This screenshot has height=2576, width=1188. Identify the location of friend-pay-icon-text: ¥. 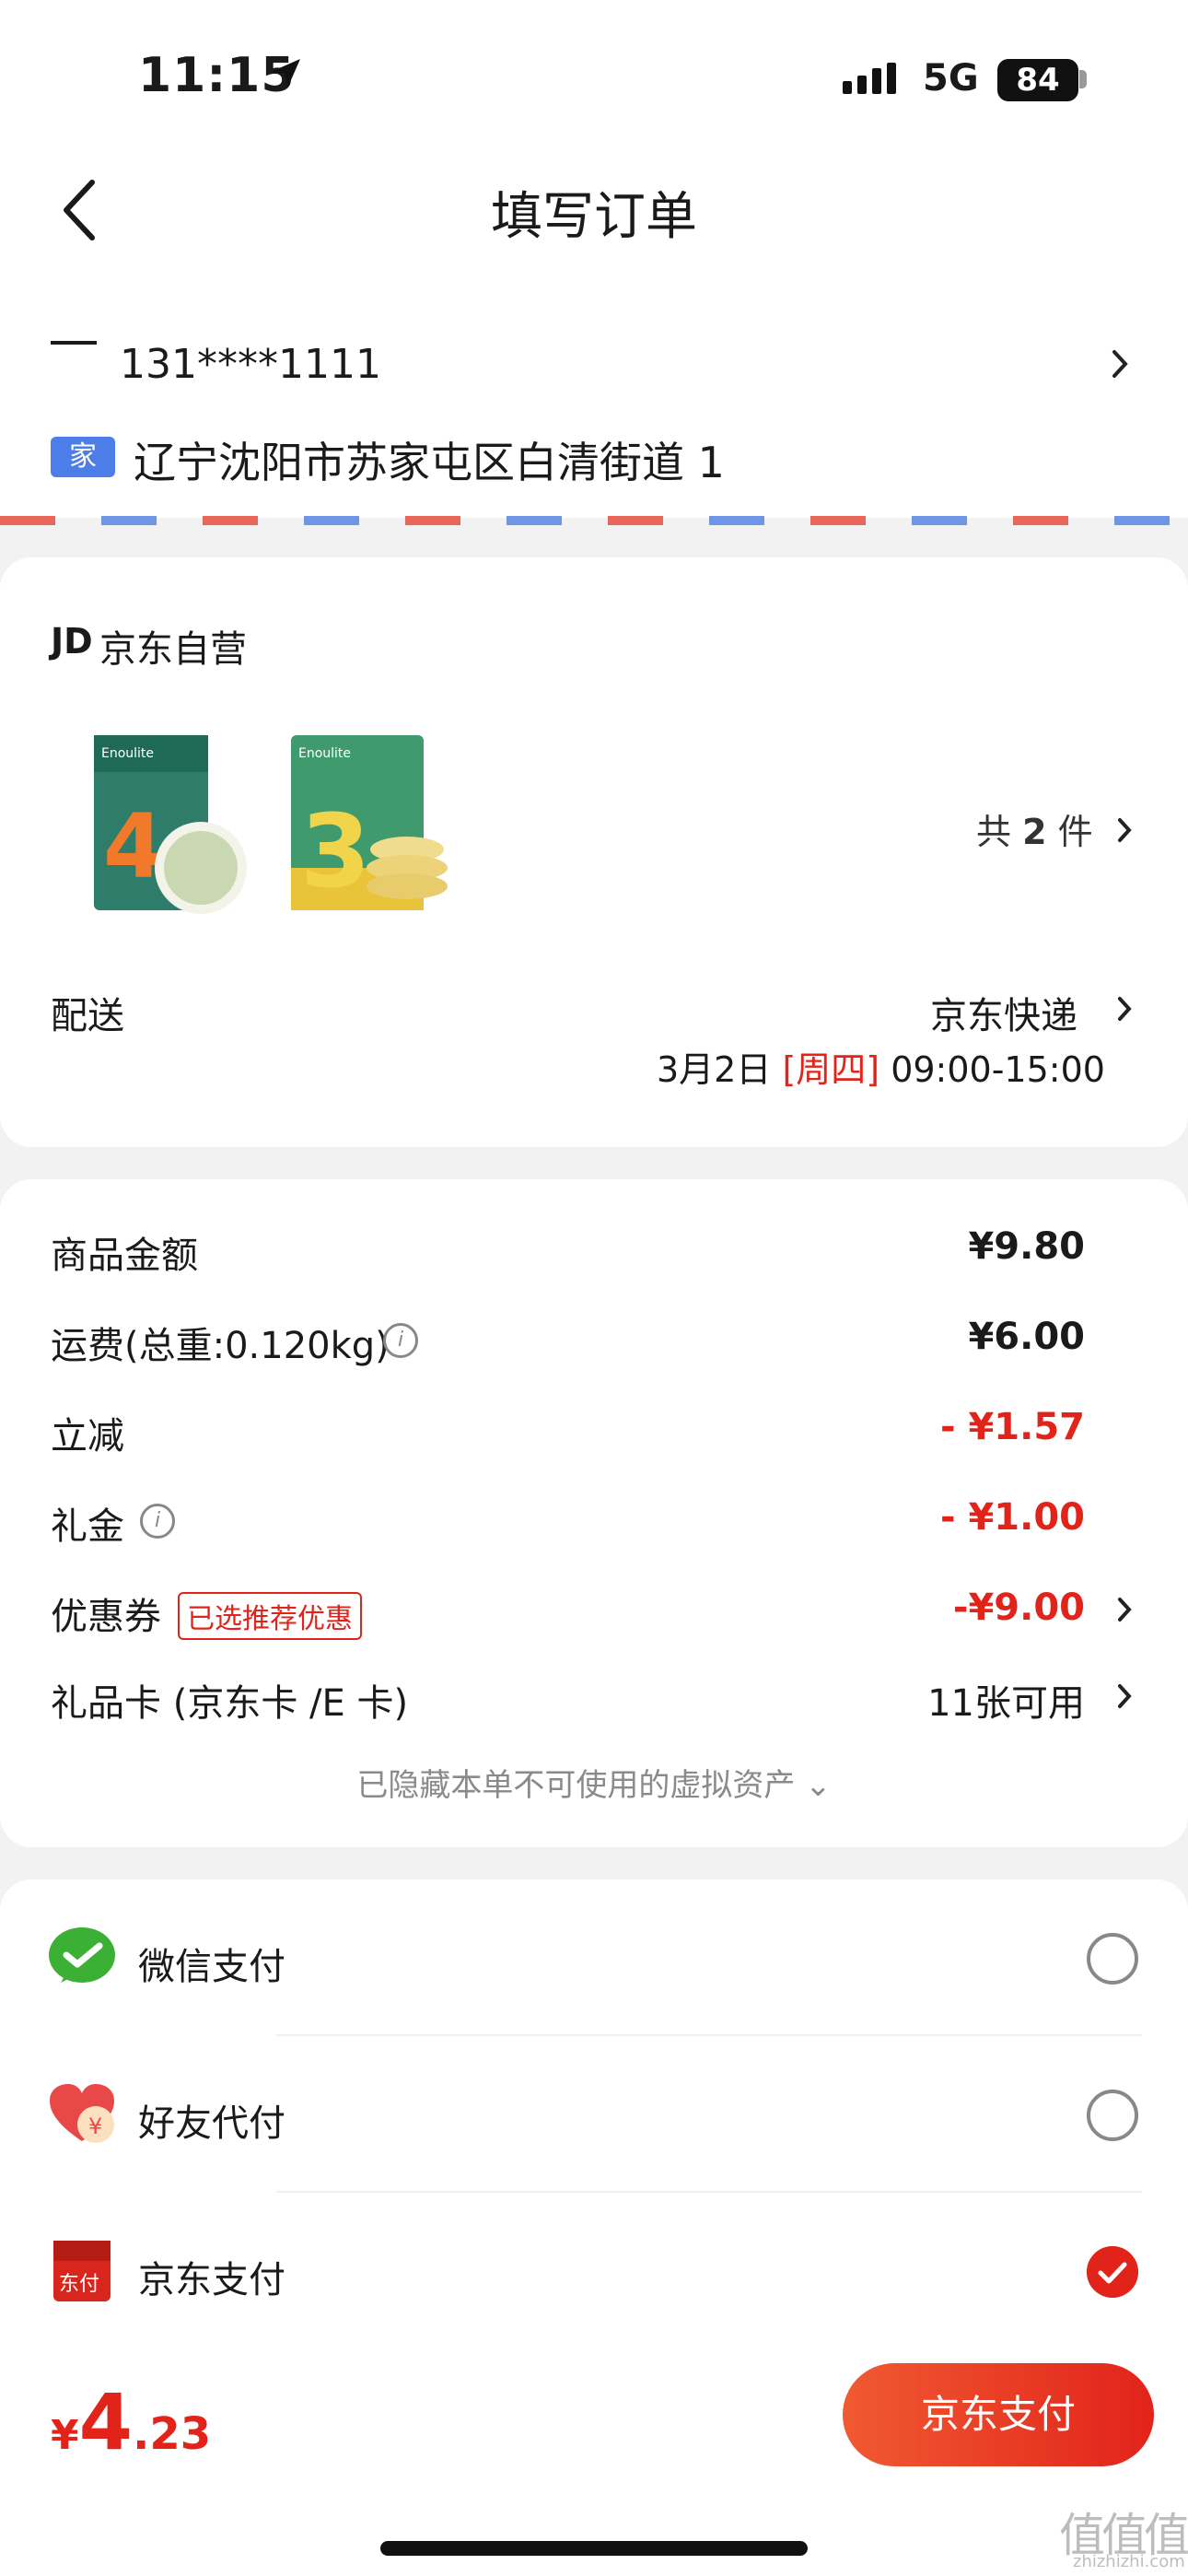
(95, 2126).